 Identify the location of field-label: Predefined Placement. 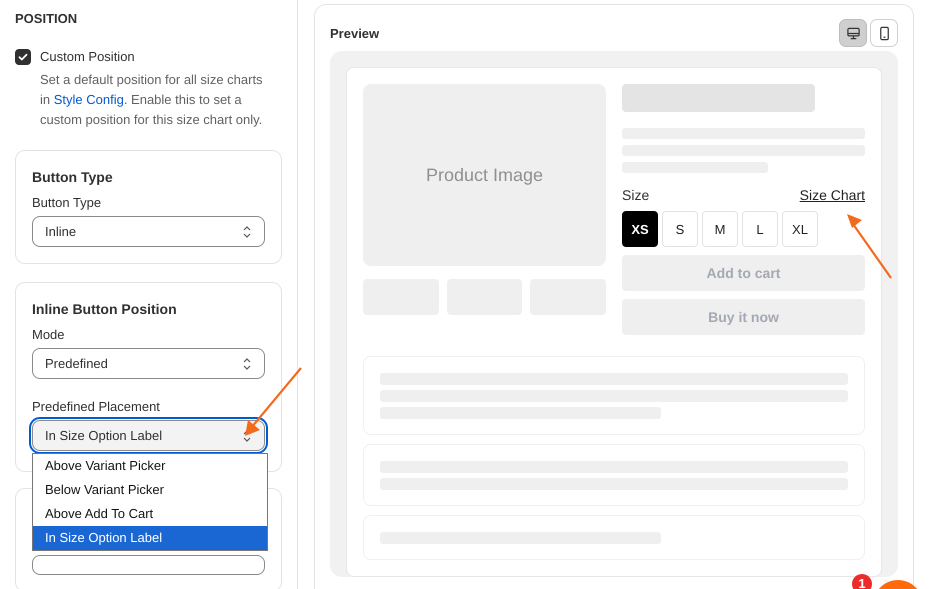
(96, 406).